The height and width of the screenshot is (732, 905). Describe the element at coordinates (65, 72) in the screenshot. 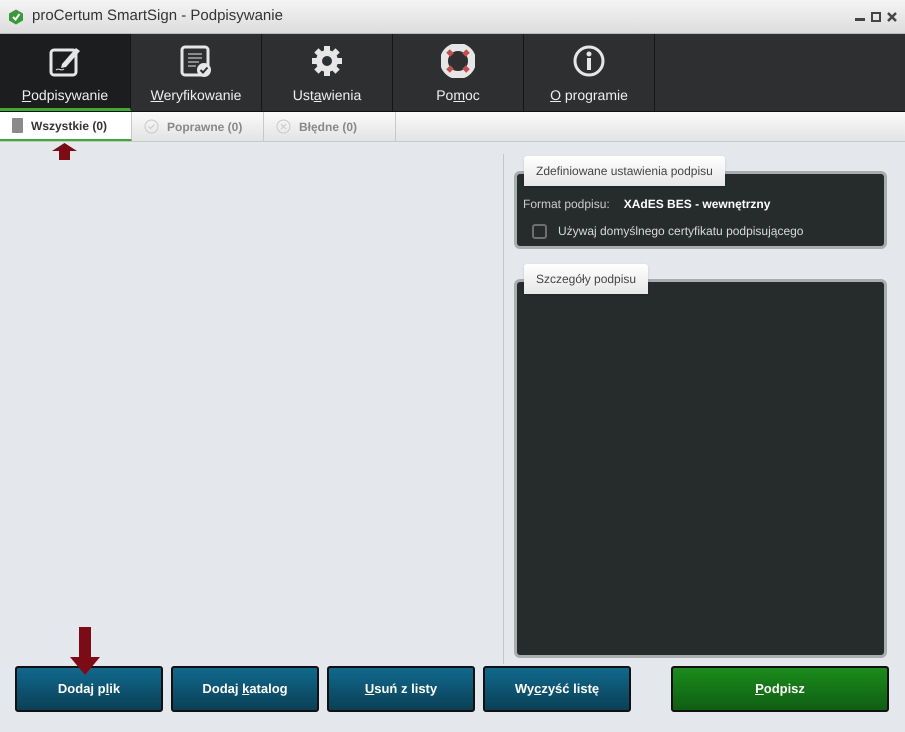

I see `nav-tab: Podpisywanie` at that location.